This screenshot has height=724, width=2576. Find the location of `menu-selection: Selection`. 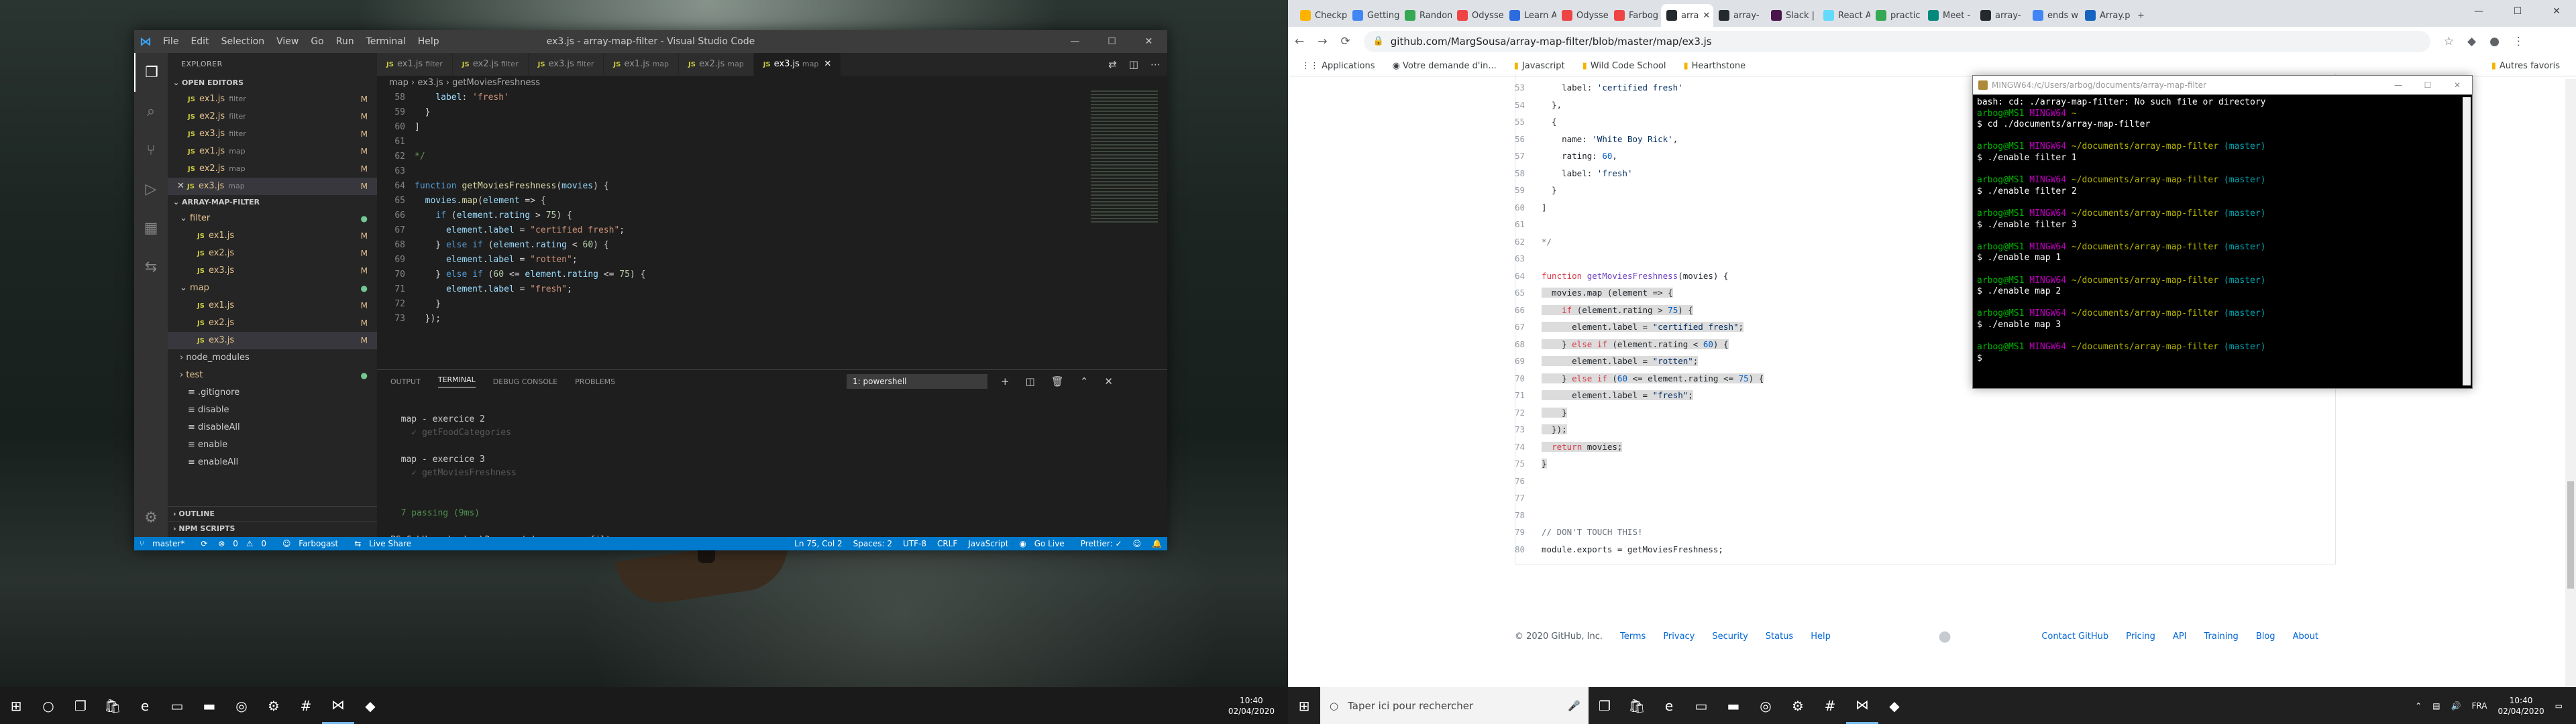

menu-selection: Selection is located at coordinates (243, 41).